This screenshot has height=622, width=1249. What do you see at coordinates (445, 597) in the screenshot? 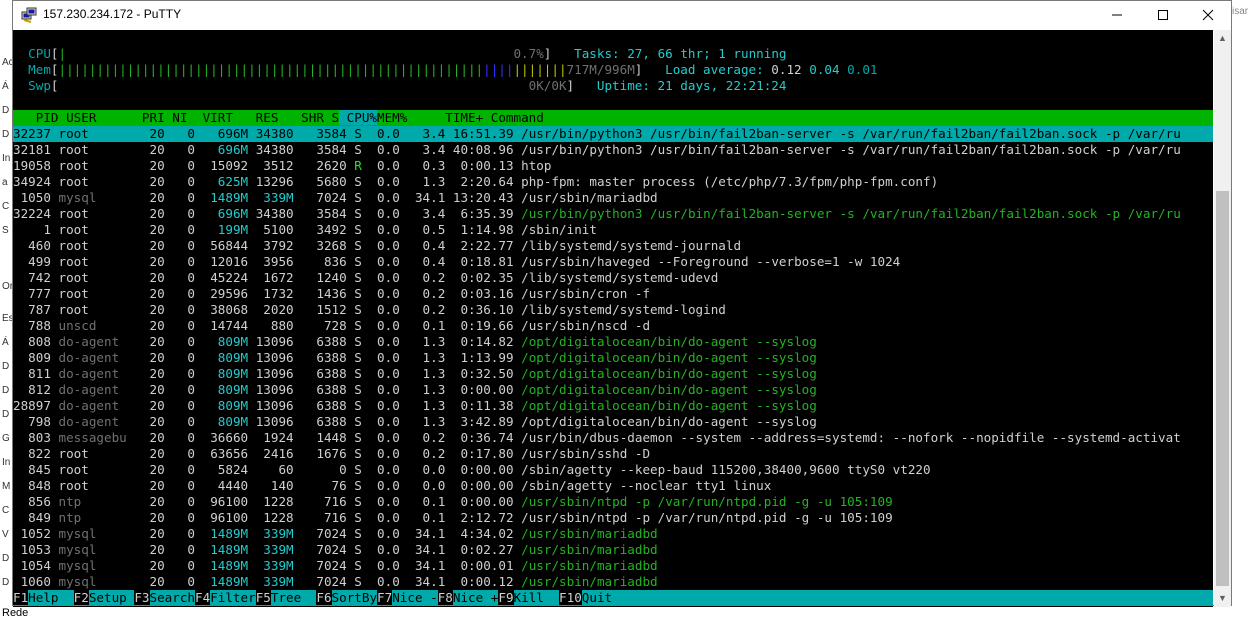
I see `function-key-f8: F8` at bounding box center [445, 597].